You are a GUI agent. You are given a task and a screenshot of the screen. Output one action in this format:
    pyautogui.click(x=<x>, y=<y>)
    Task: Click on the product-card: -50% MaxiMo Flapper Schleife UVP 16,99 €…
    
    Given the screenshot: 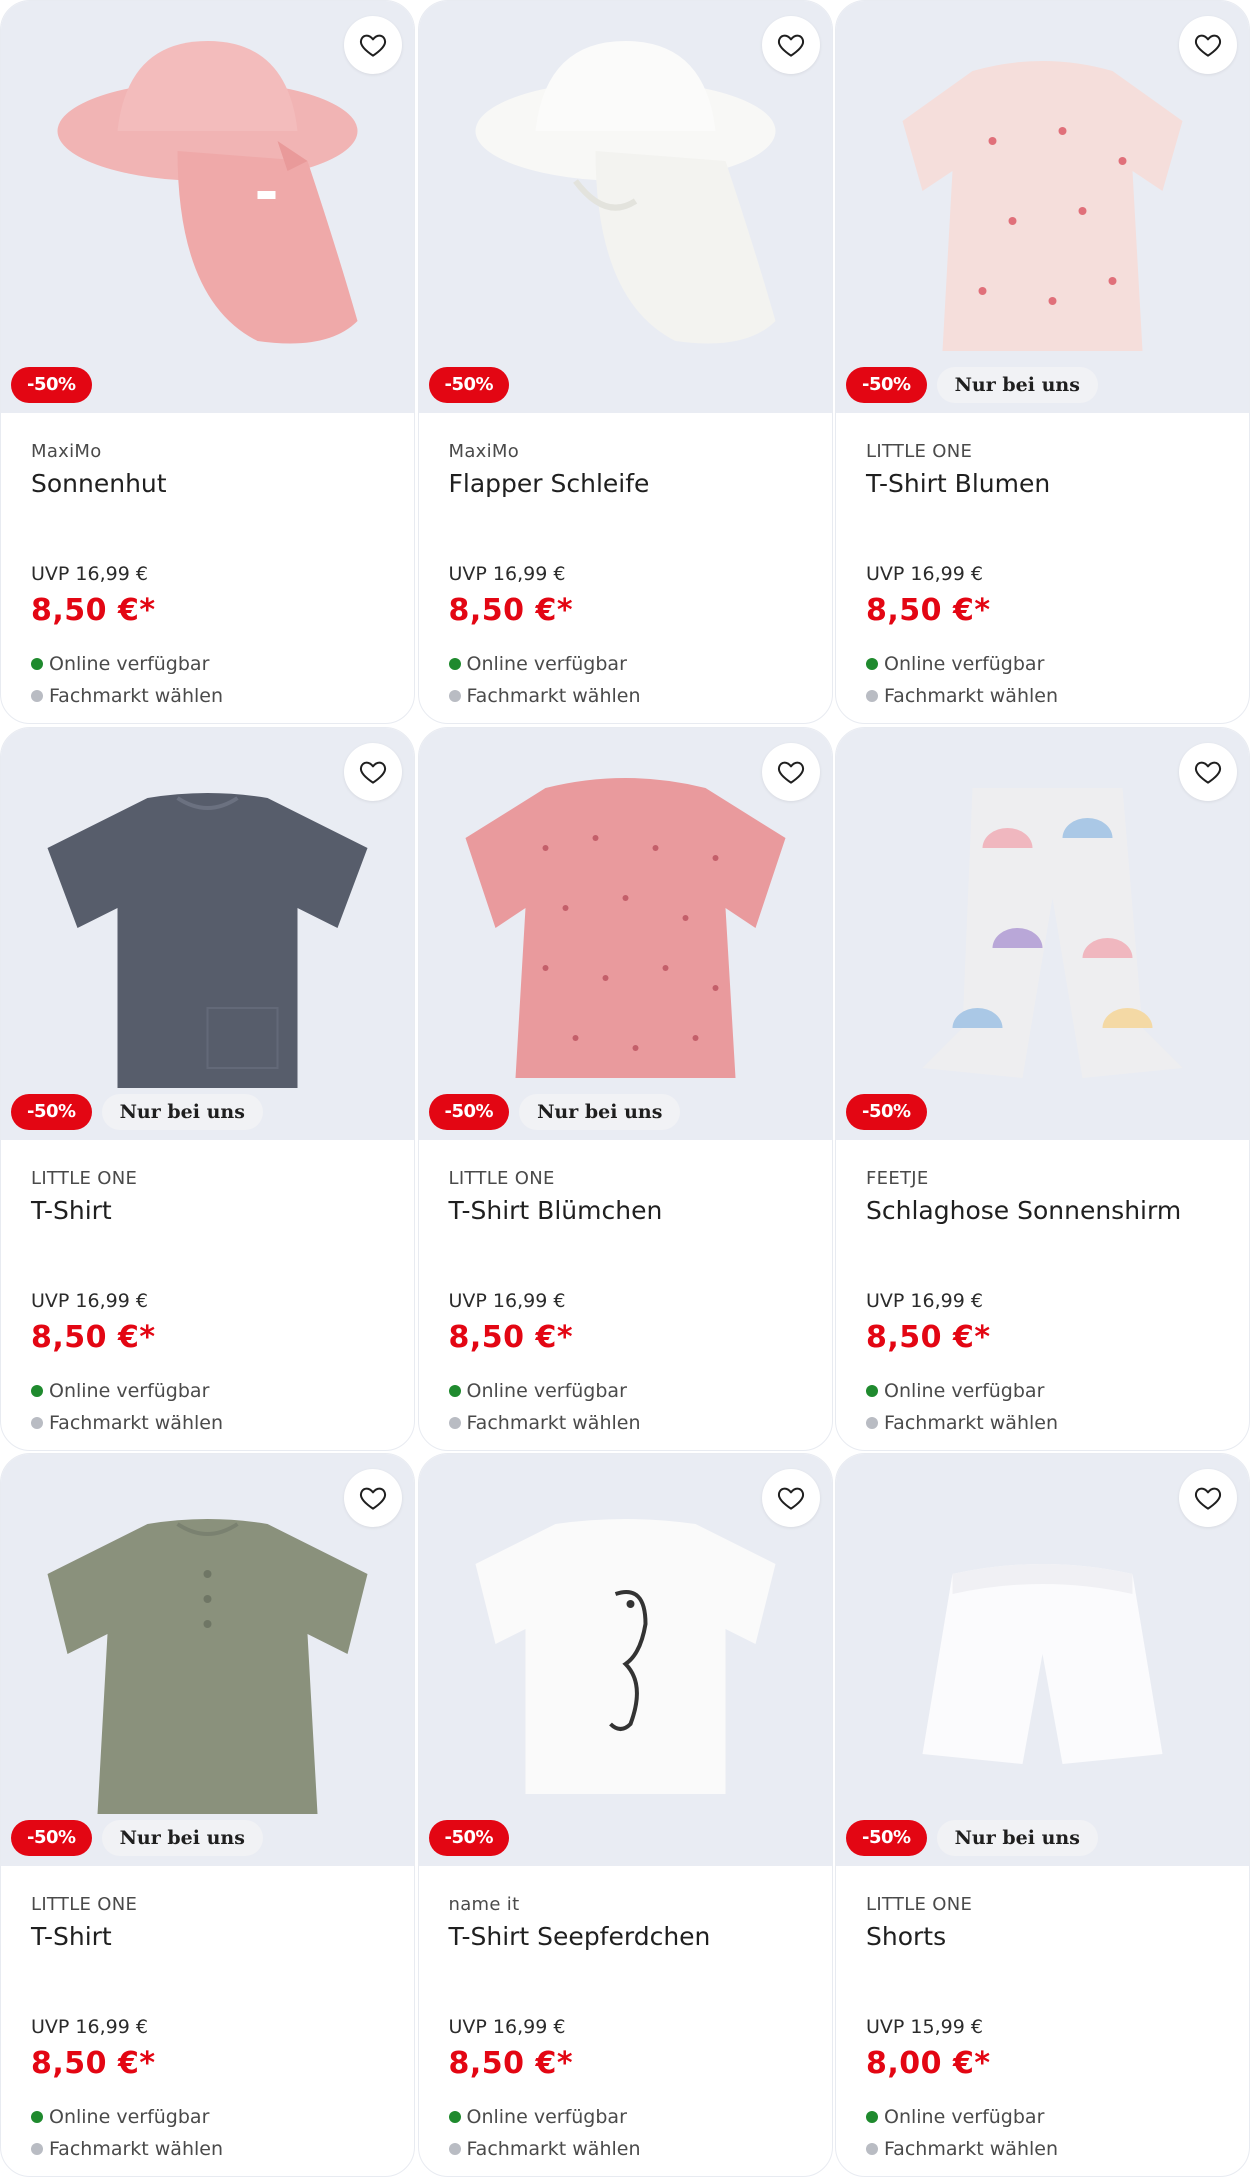 What is the action you would take?
    pyautogui.click(x=625, y=362)
    